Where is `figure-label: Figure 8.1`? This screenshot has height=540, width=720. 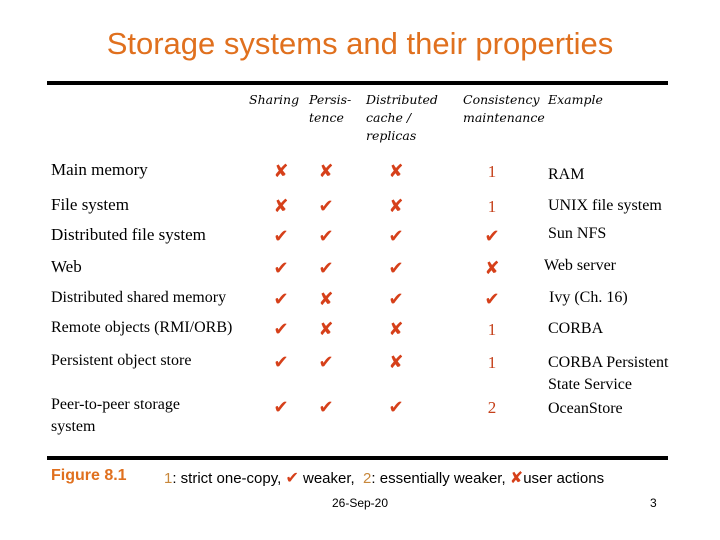 figure-label: Figure 8.1 is located at coordinates (89, 475).